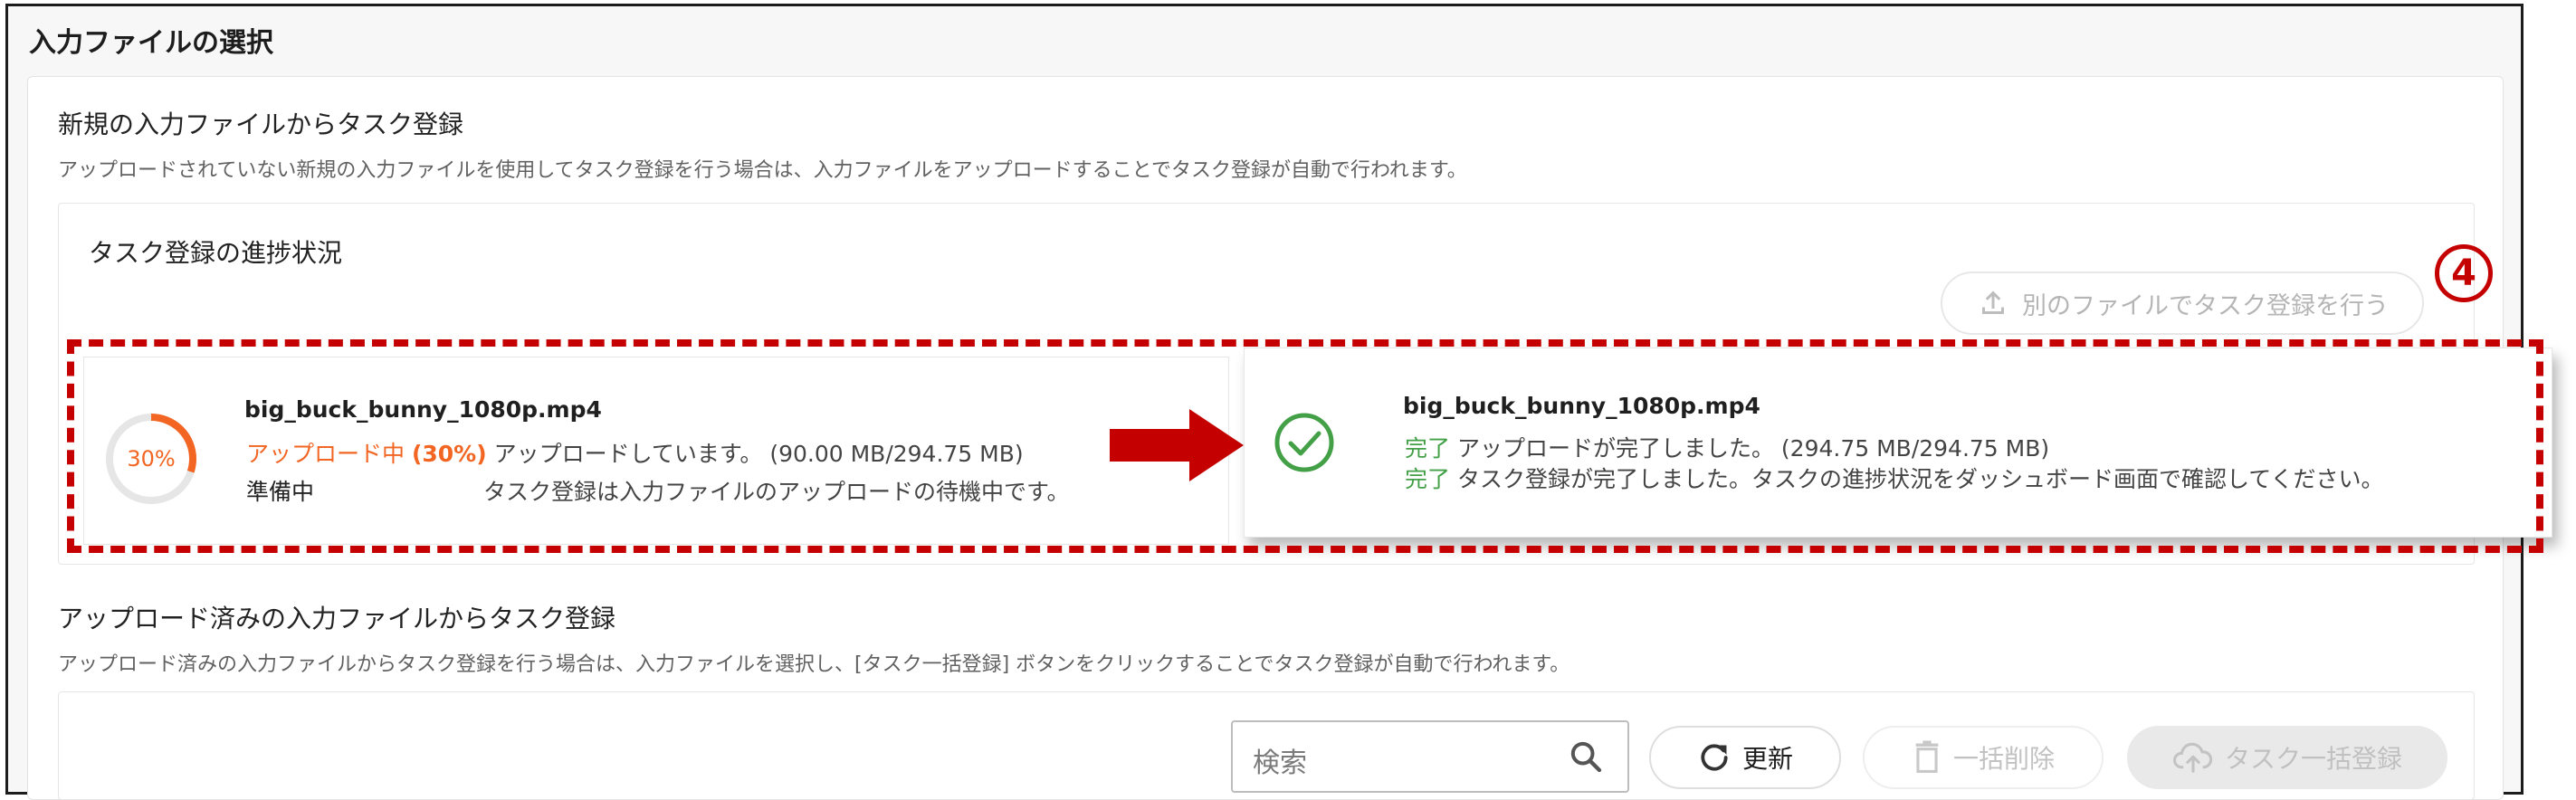  Describe the element at coordinates (449, 454) in the screenshot. I see `uploading-status-percent: (30%)` at that location.